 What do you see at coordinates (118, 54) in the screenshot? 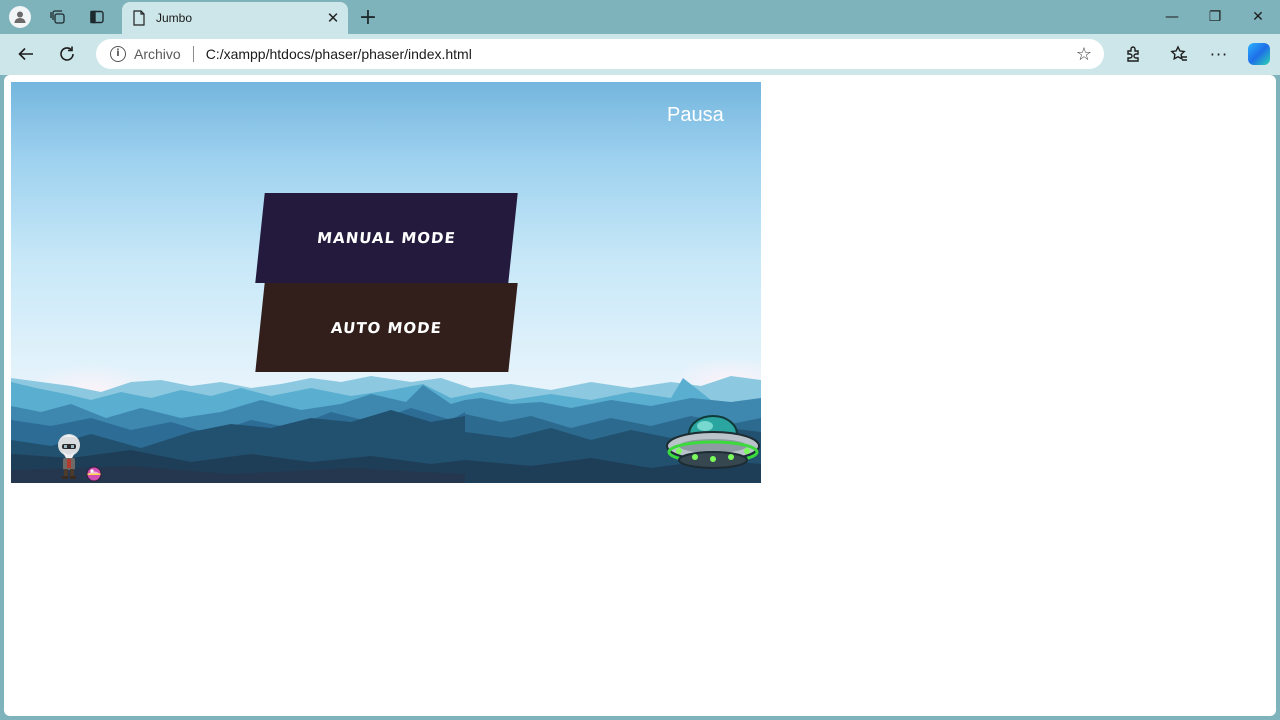
I see `info-icon: i` at bounding box center [118, 54].